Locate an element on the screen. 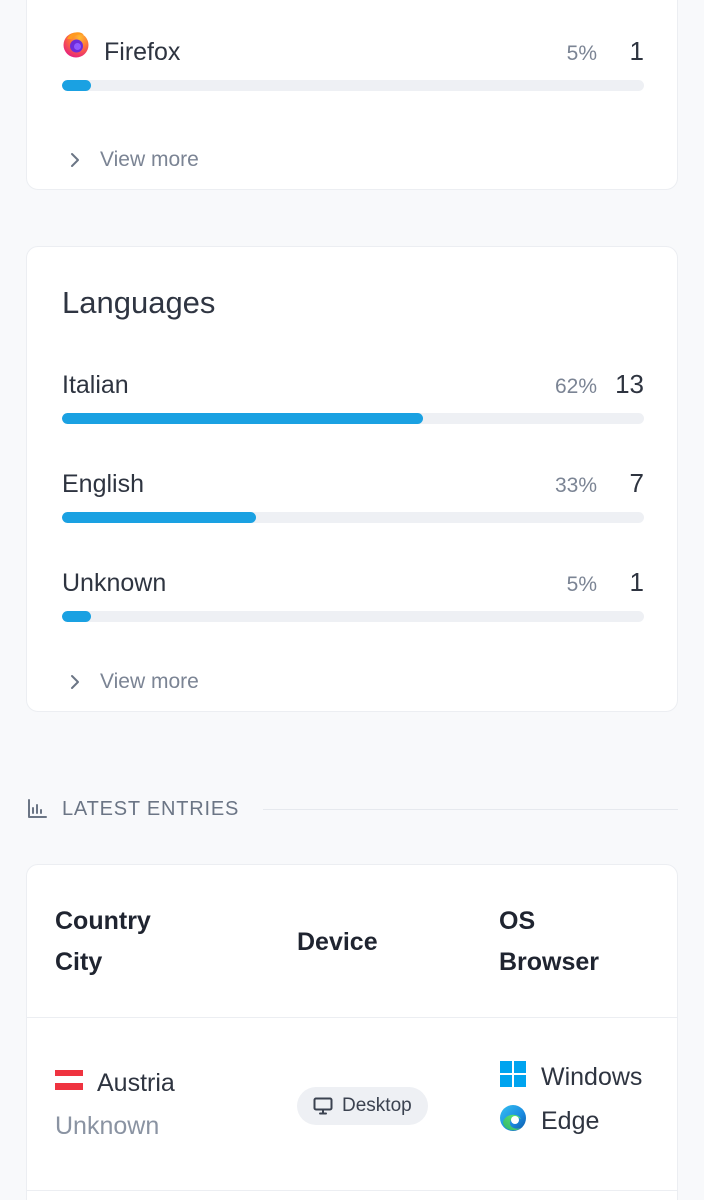 The image size is (704, 1200). table-header-divider is located at coordinates (352, 1017).